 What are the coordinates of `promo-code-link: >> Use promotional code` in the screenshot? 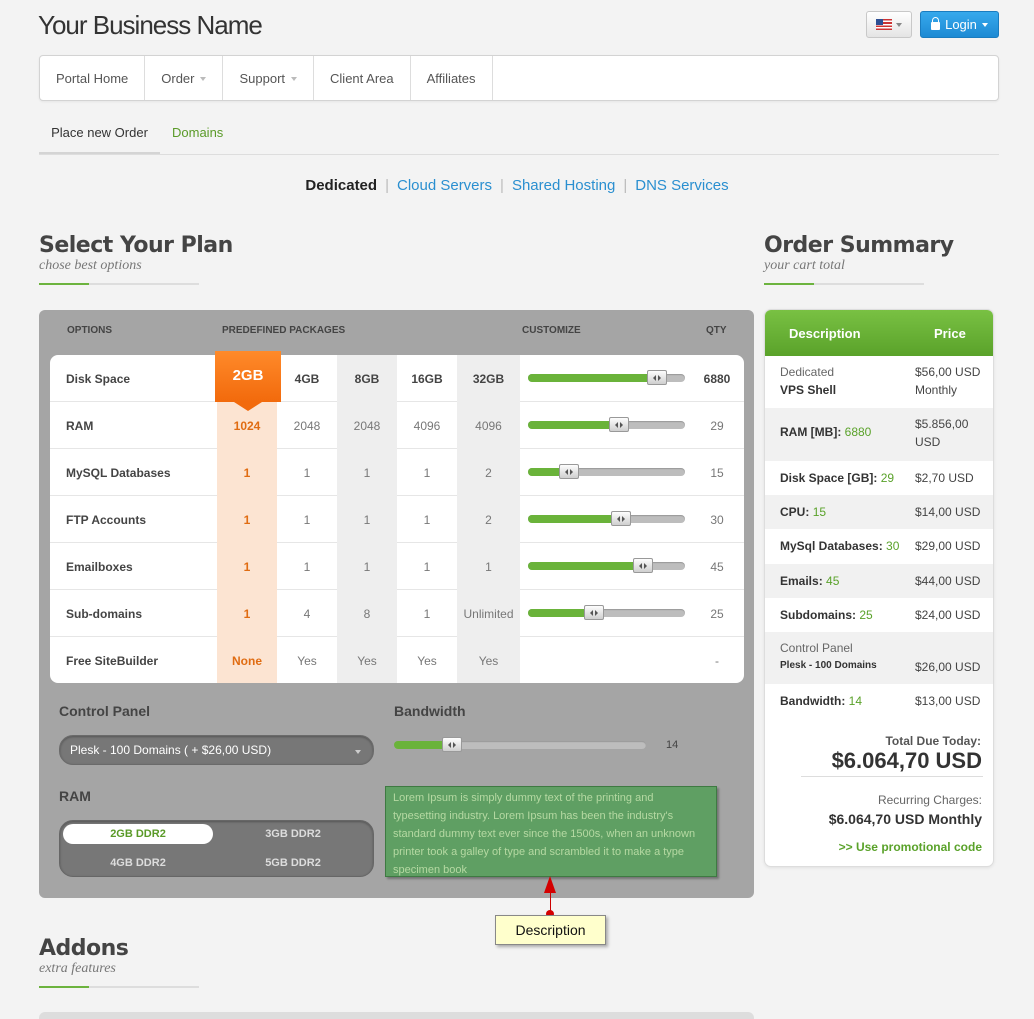 It's located at (910, 847).